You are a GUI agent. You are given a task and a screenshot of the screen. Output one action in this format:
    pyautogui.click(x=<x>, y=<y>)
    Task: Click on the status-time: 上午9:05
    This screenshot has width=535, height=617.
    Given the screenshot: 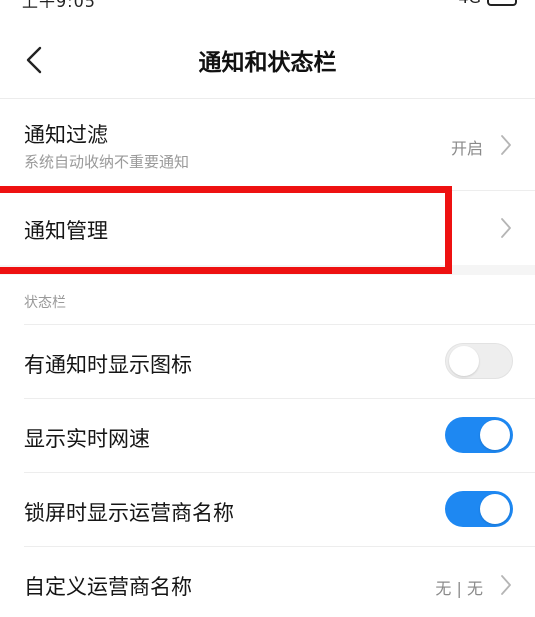 What is the action you would take?
    pyautogui.click(x=59, y=4)
    